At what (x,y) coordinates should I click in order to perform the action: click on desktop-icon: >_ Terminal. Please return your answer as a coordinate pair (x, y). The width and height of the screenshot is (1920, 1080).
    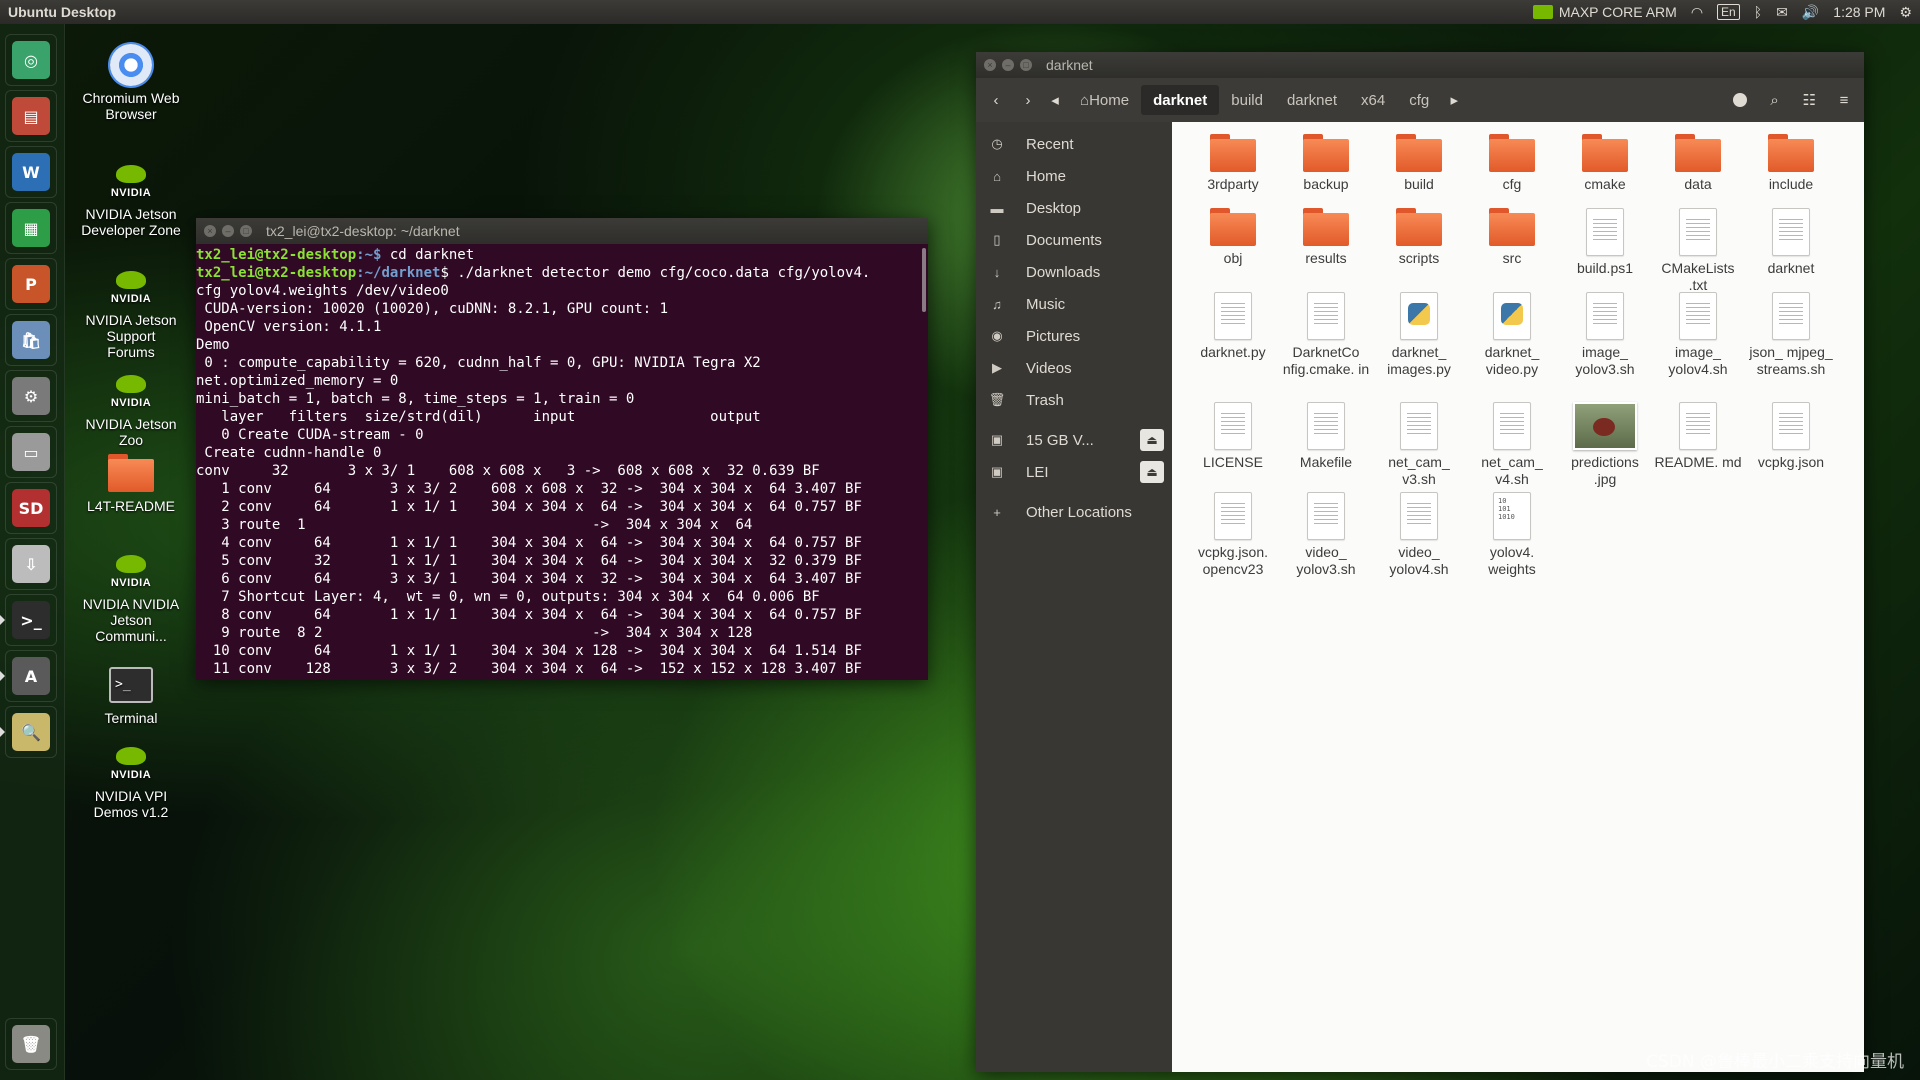
    Looking at the image, I should click on (131, 695).